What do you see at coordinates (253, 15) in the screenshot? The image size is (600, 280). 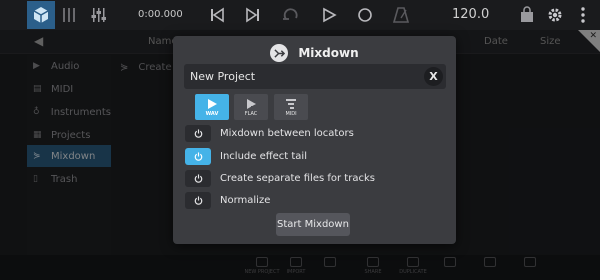 I see `skip-to-end-icon` at bounding box center [253, 15].